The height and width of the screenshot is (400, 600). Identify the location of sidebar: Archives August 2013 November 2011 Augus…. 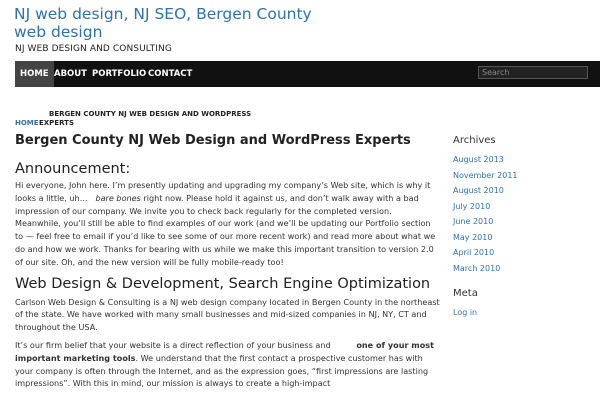
(523, 229).